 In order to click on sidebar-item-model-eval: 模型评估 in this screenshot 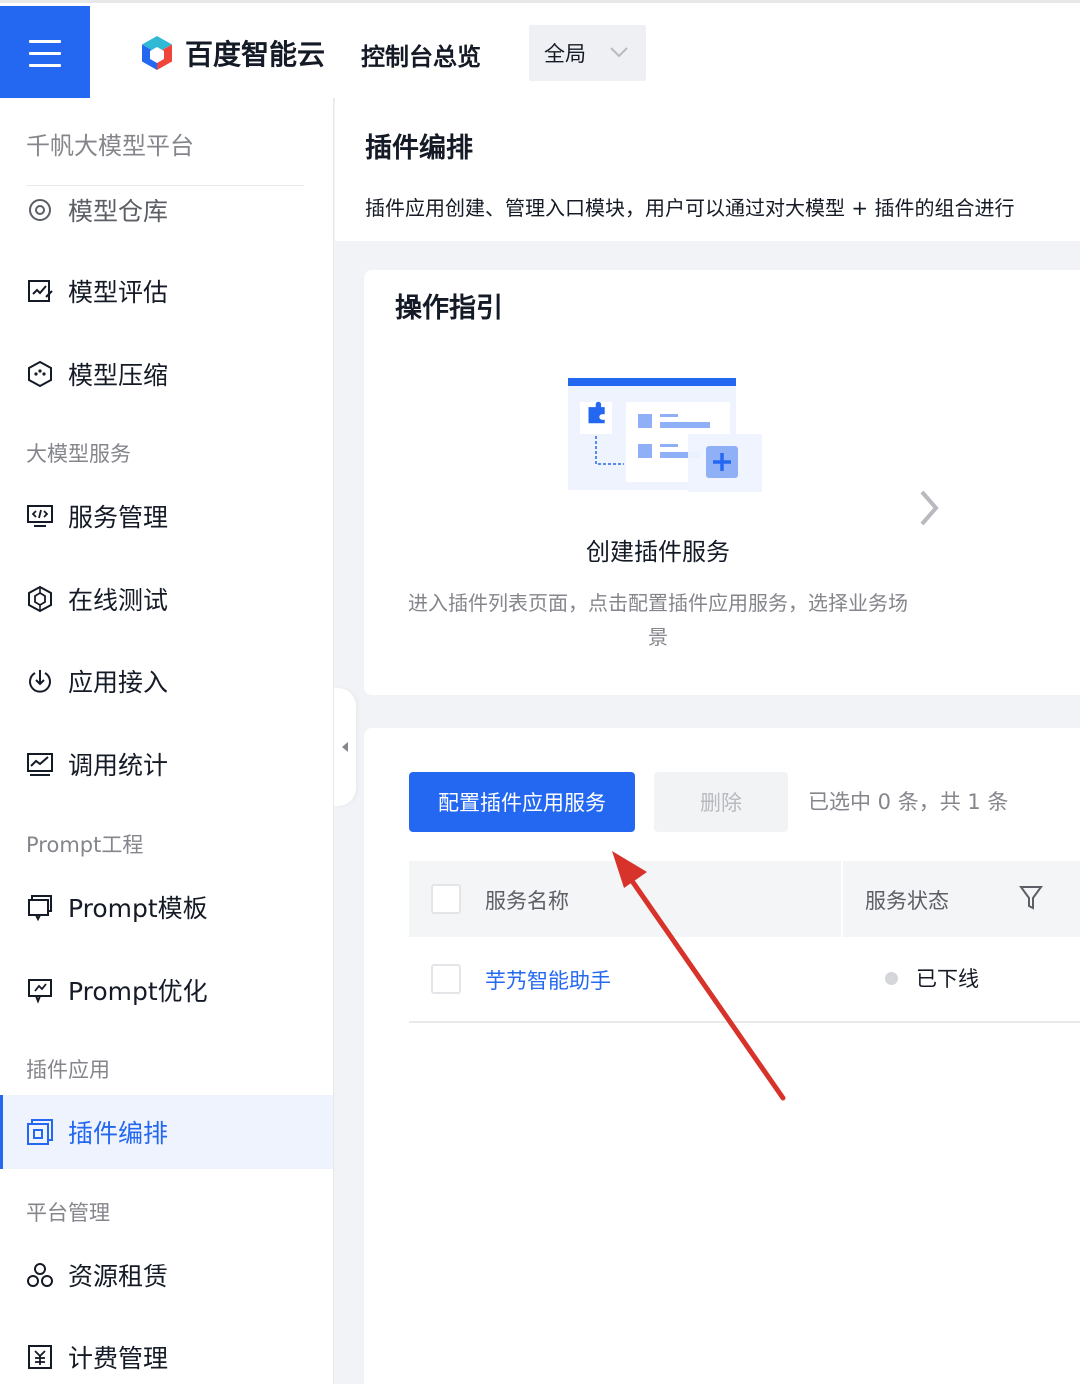, I will do `click(166, 291)`.